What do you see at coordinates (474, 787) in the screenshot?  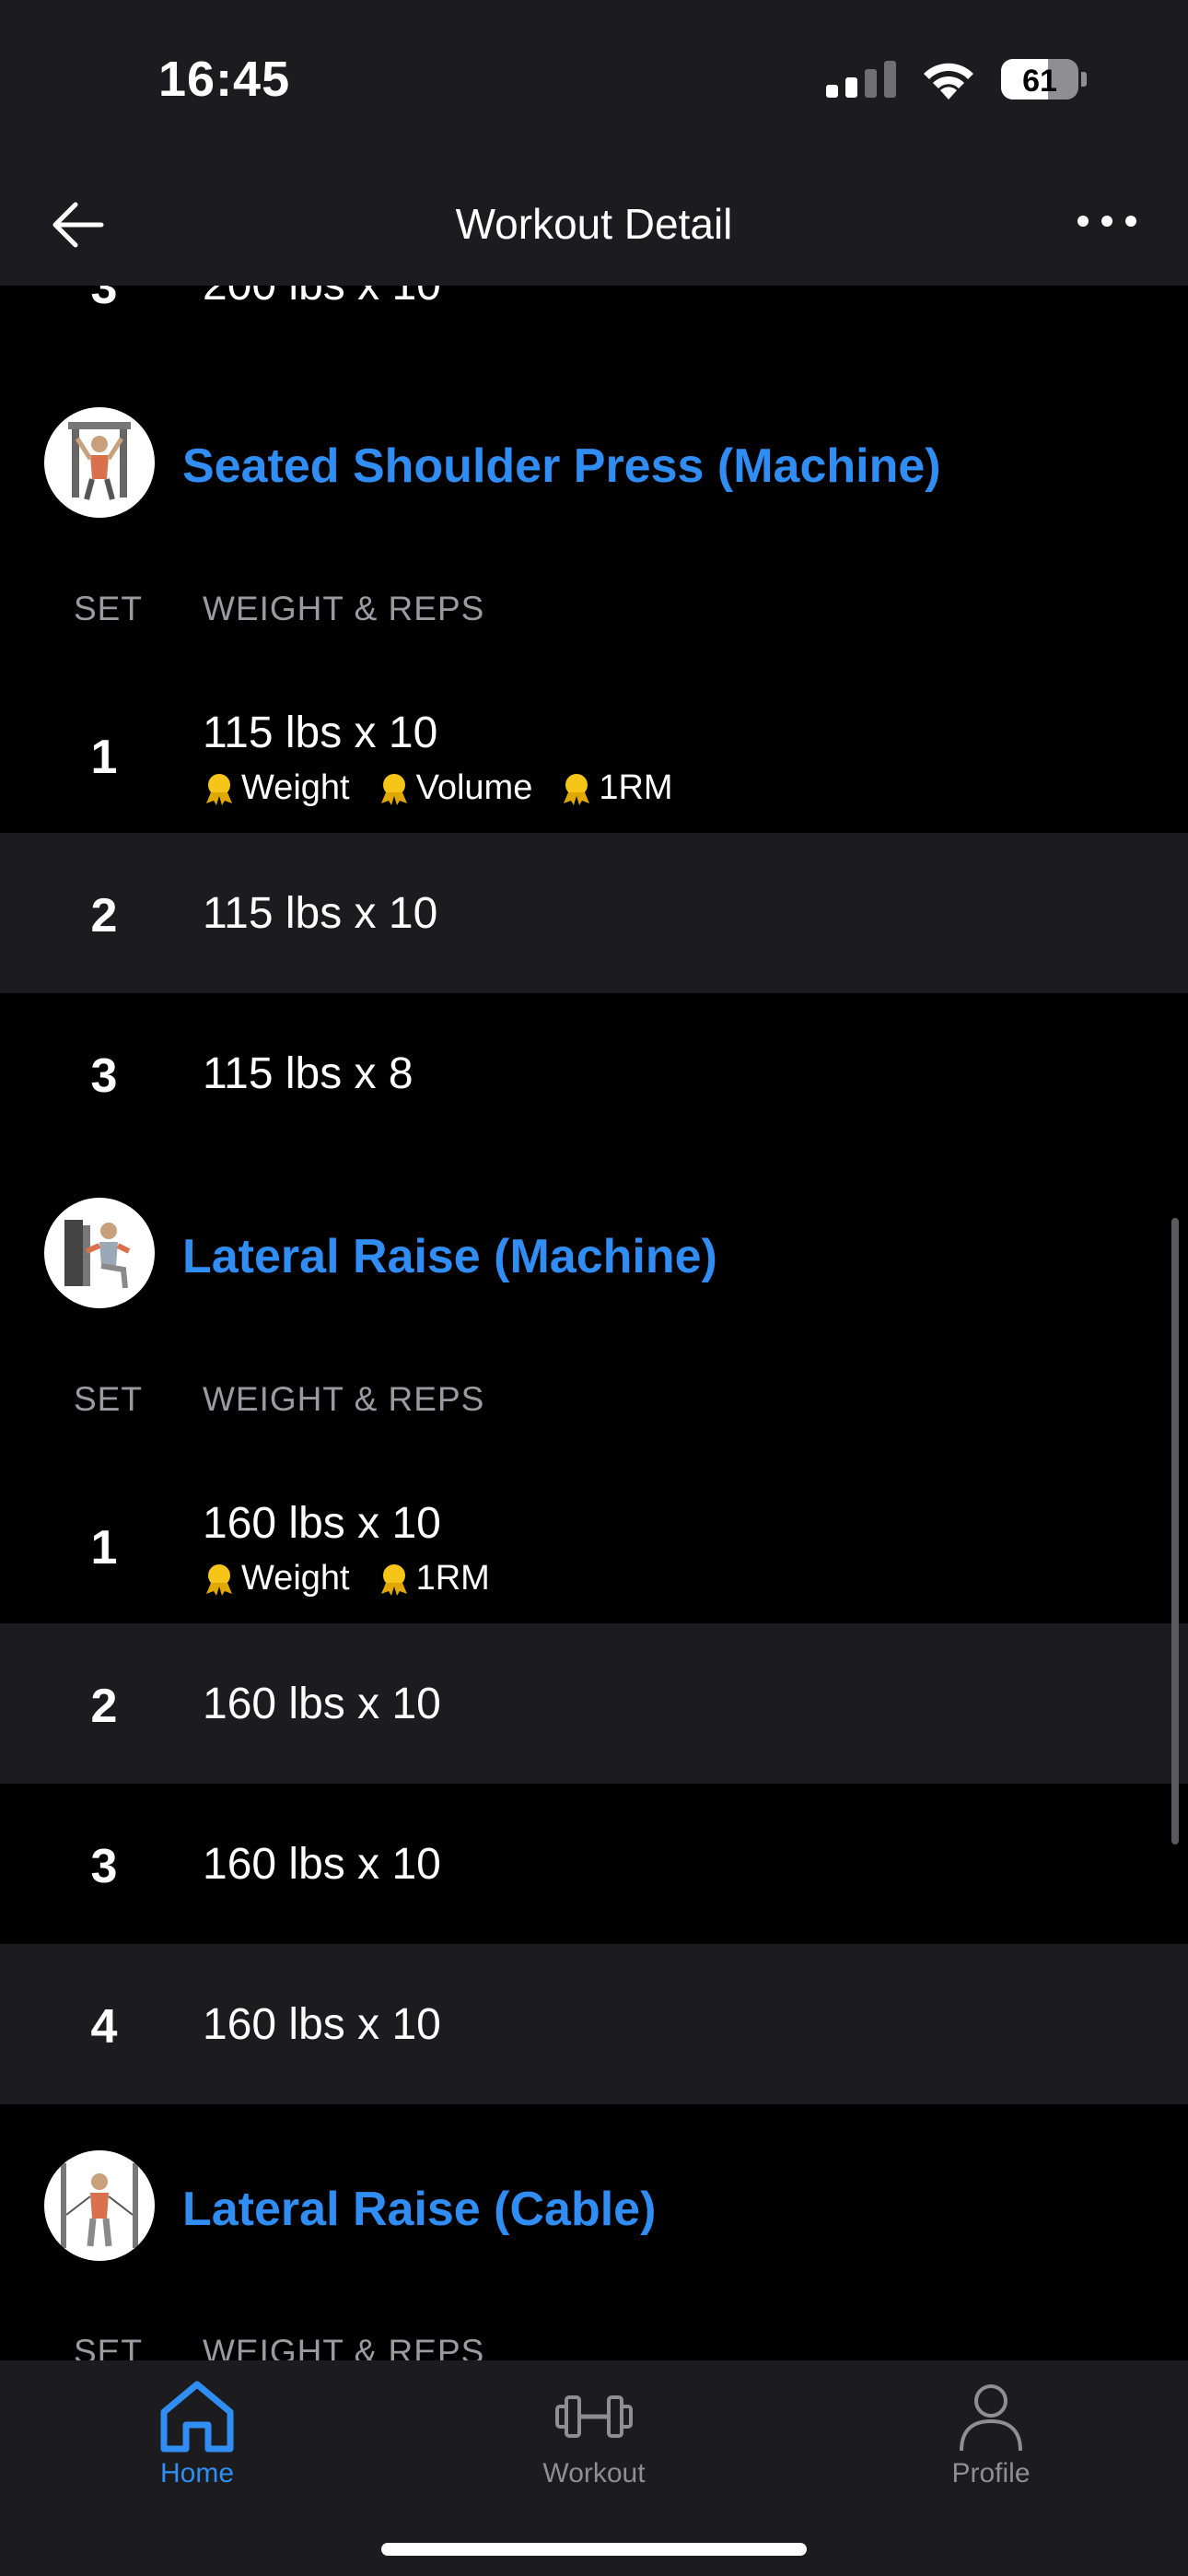 I see `pr-badge-label: Volume` at bounding box center [474, 787].